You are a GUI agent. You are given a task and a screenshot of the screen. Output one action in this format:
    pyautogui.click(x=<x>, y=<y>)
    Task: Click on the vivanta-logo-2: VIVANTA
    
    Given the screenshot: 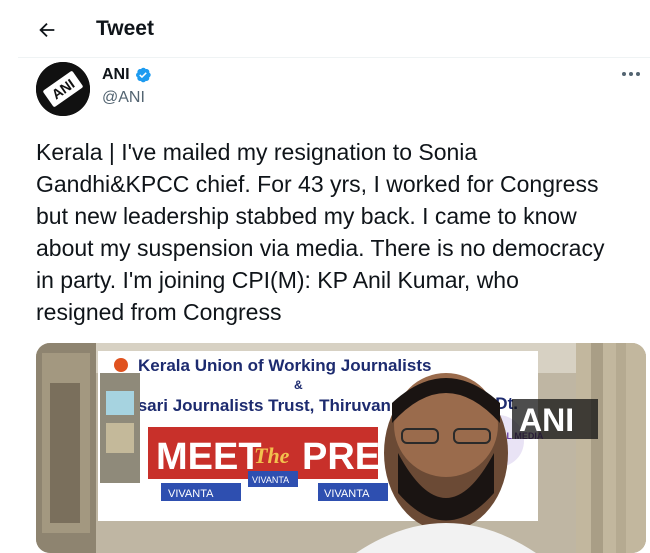 What is the action you would take?
    pyautogui.click(x=270, y=480)
    